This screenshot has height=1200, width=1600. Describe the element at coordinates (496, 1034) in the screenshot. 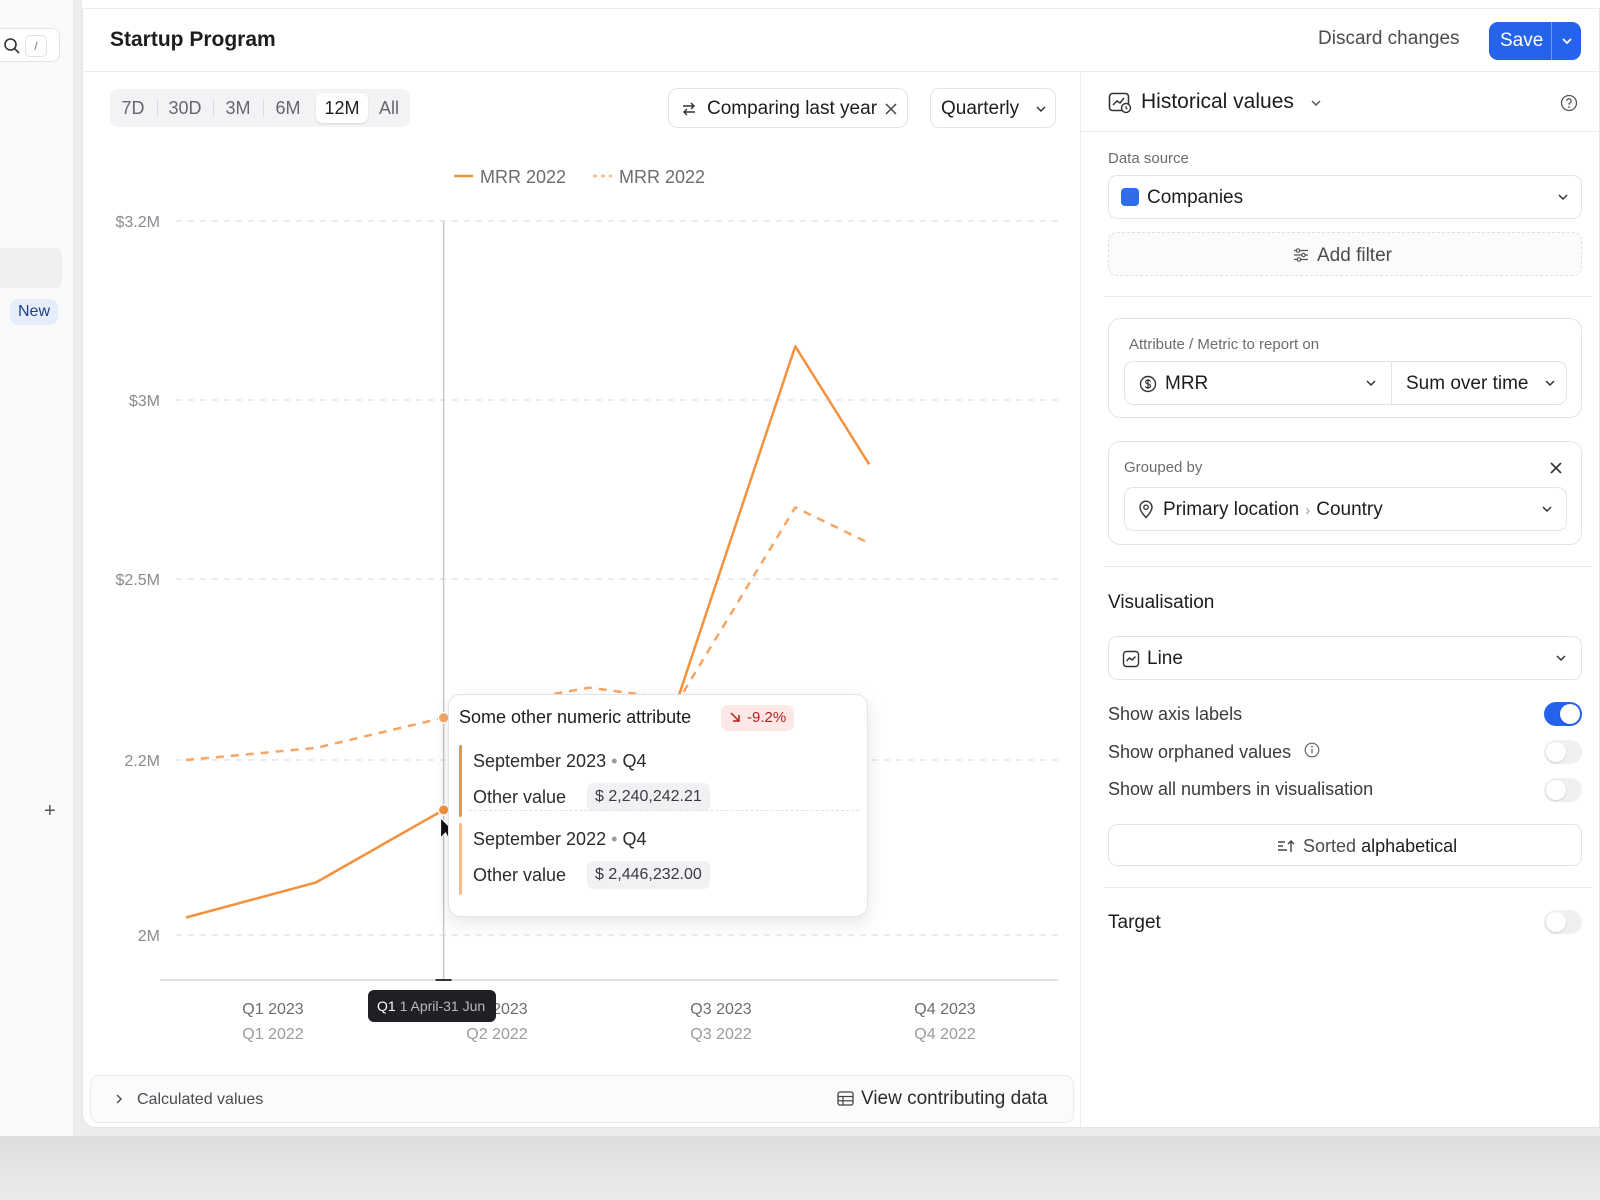

I see `x-tick-label-comparison: Q2 2022` at that location.